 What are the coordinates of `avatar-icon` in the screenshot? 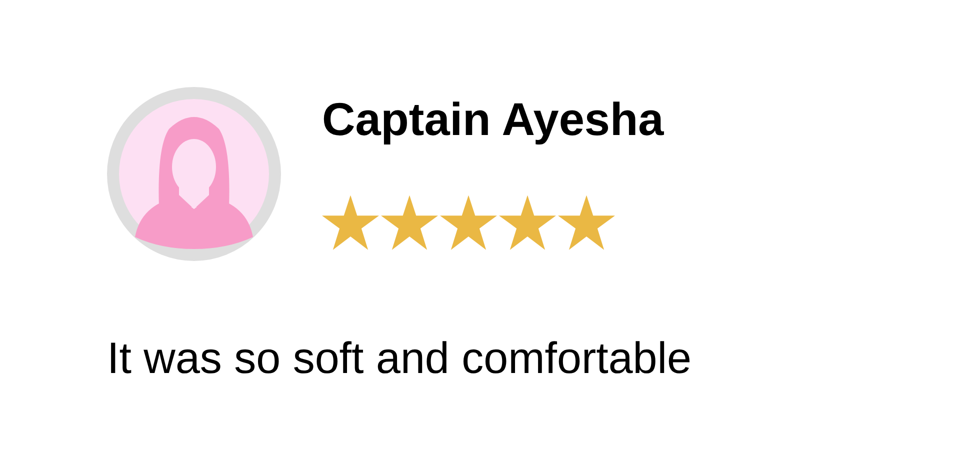 It's located at (194, 174).